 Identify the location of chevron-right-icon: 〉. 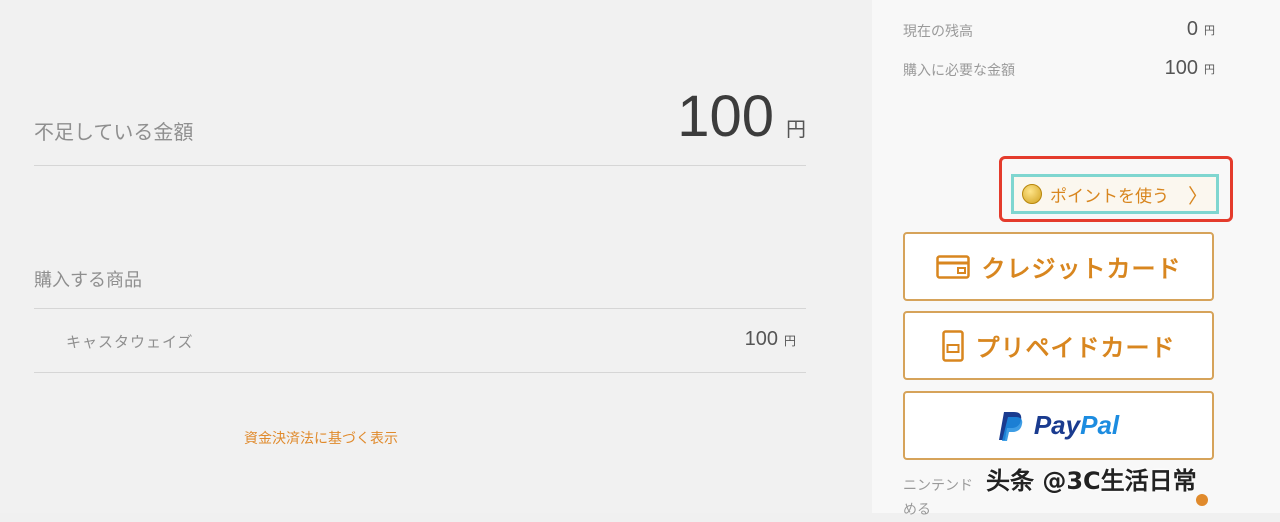
(1198, 195).